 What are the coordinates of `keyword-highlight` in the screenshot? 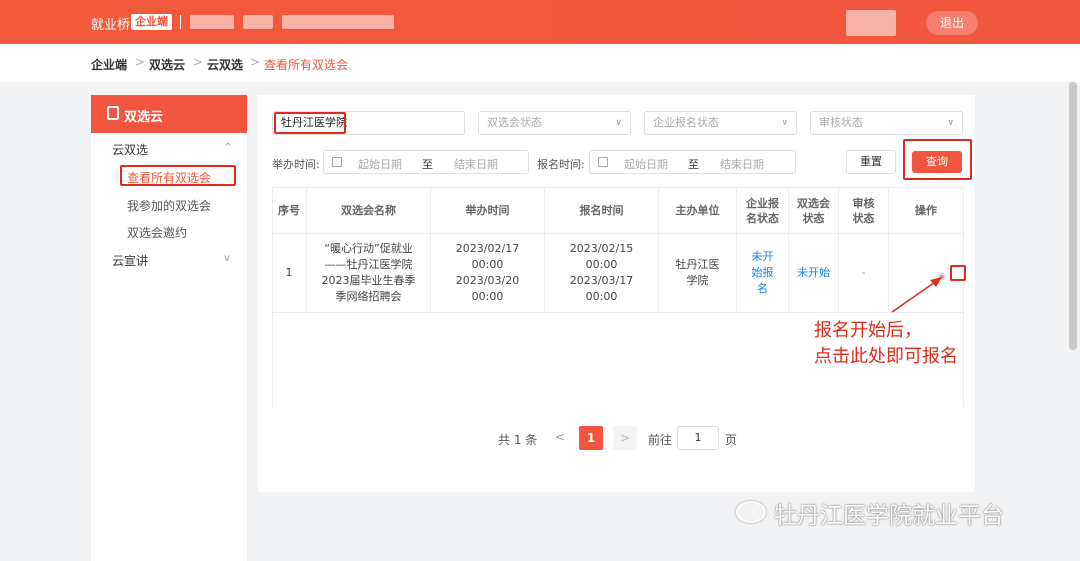 It's located at (310, 123).